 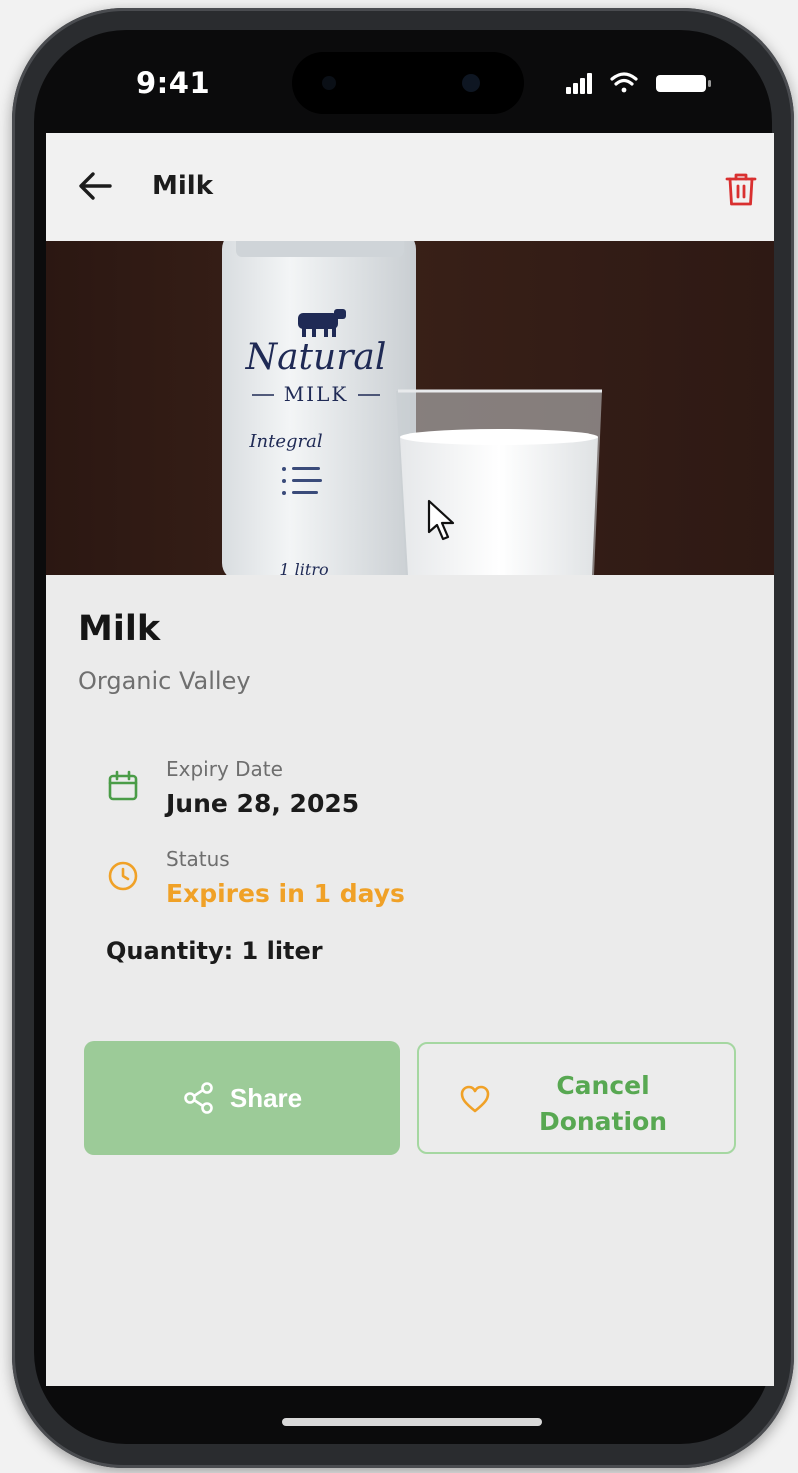 I want to click on status-value: Expires in 1 days, so click(x=285, y=893).